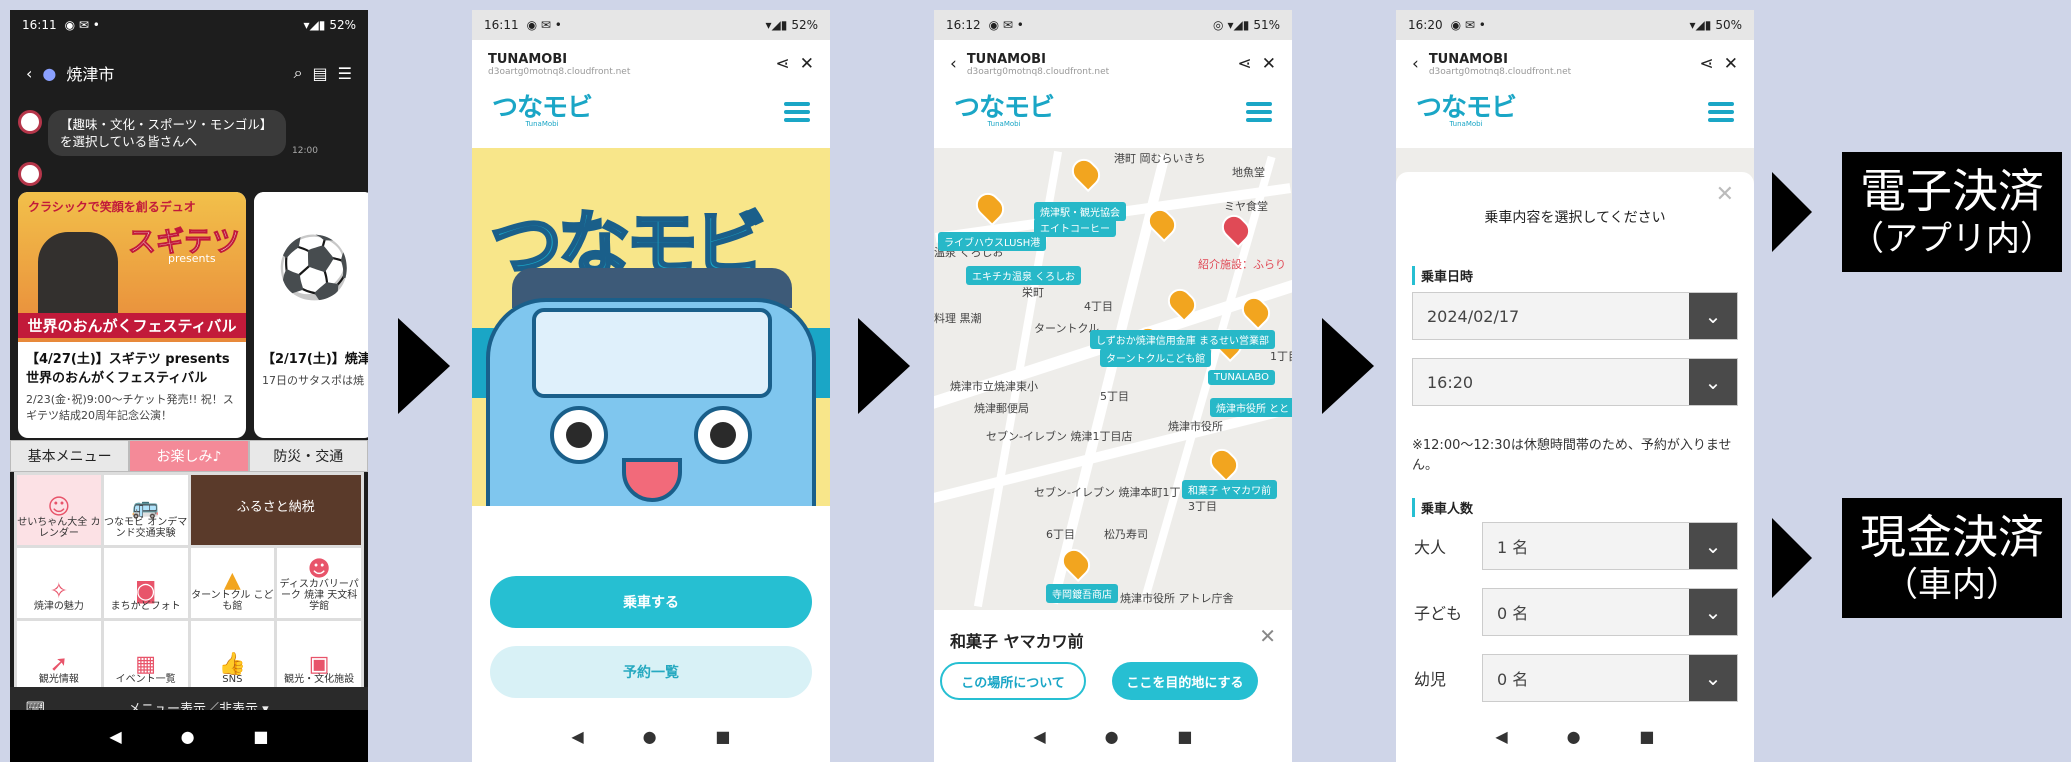 This screenshot has height=762, width=2071. I want to click on menu-icon: ☰, so click(345, 73).